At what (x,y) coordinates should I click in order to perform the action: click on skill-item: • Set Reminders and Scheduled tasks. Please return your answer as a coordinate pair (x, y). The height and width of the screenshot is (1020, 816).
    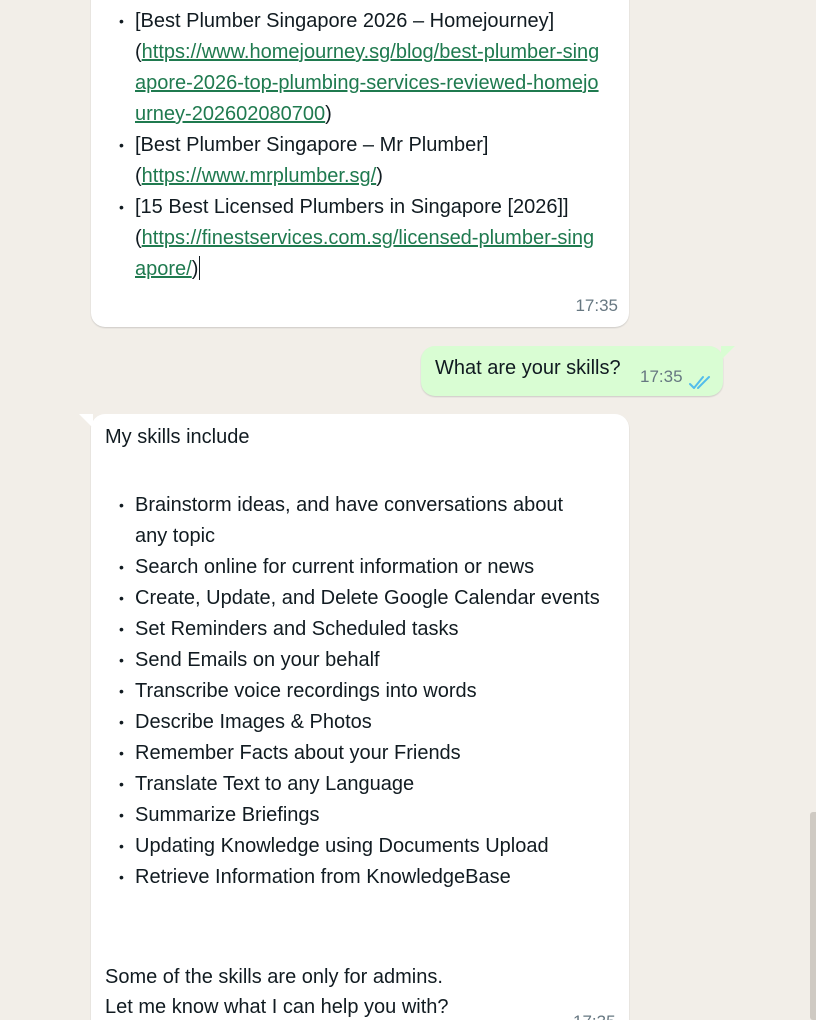
    Looking at the image, I should click on (352, 629).